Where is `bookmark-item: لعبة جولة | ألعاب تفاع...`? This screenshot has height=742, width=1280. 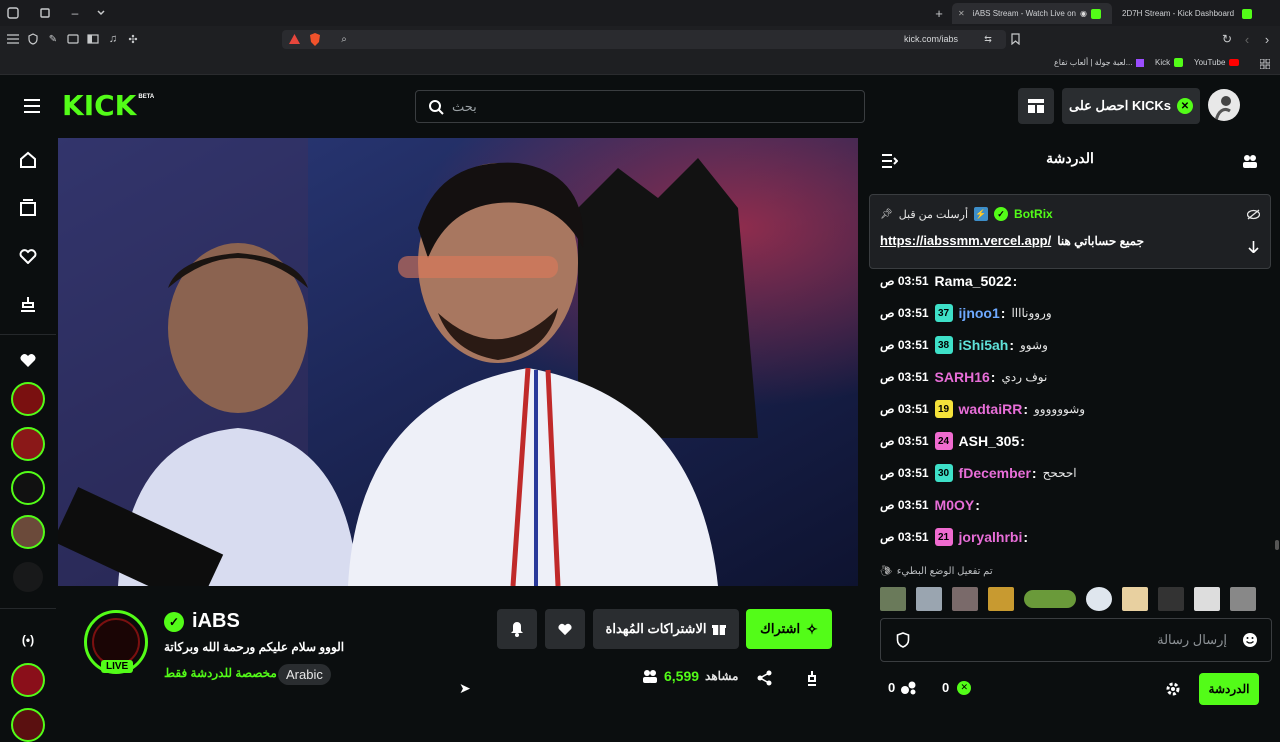 bookmark-item: لعبة جولة | ألعاب تفاع... is located at coordinates (1099, 62).